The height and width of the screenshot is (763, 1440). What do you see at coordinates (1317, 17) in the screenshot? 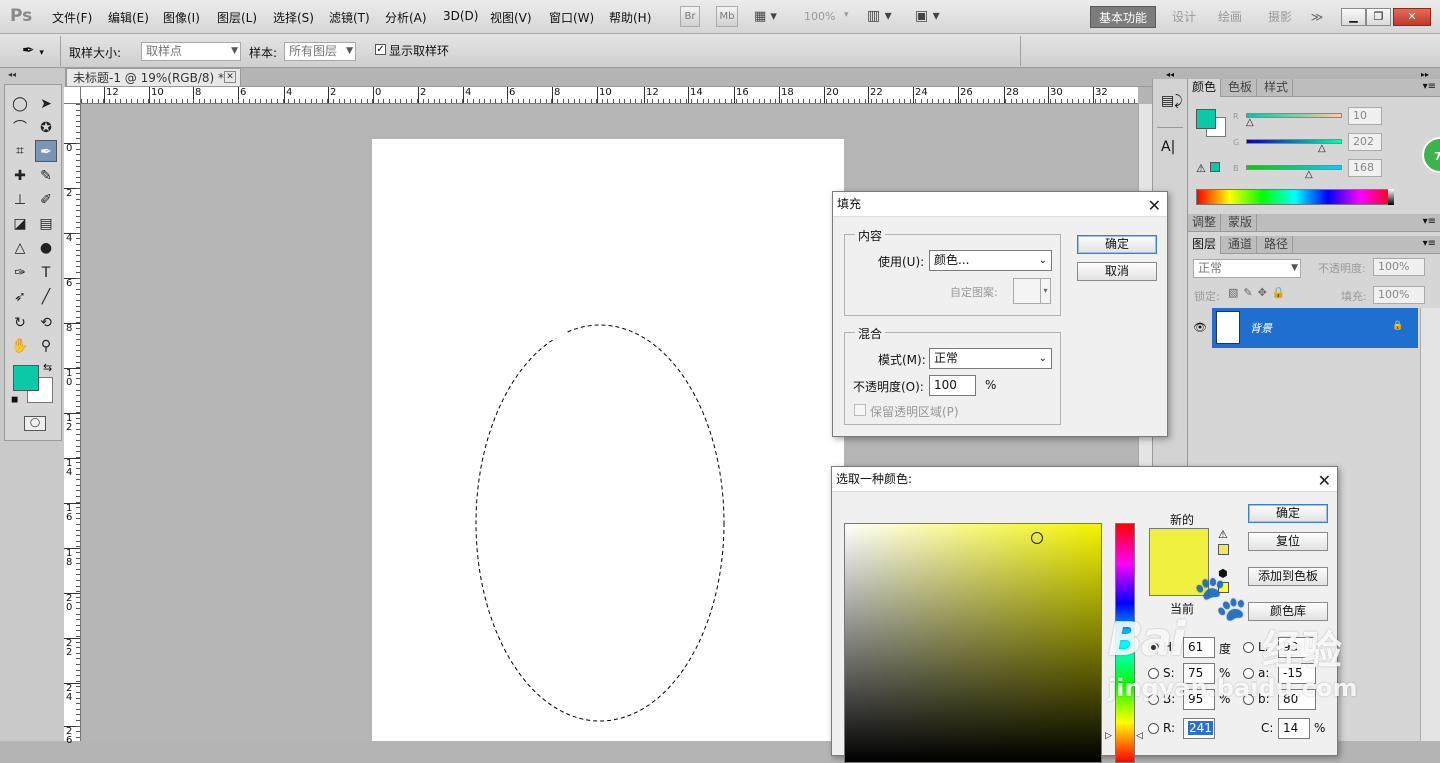
I see `workspace-more: ≫` at bounding box center [1317, 17].